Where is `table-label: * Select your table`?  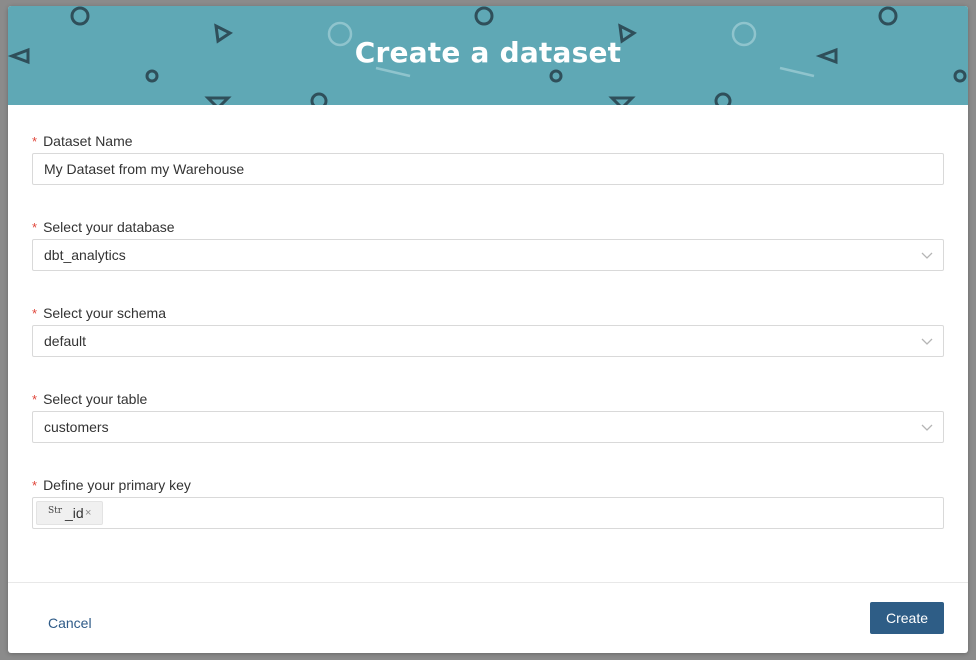 table-label: * Select your table is located at coordinates (89, 399).